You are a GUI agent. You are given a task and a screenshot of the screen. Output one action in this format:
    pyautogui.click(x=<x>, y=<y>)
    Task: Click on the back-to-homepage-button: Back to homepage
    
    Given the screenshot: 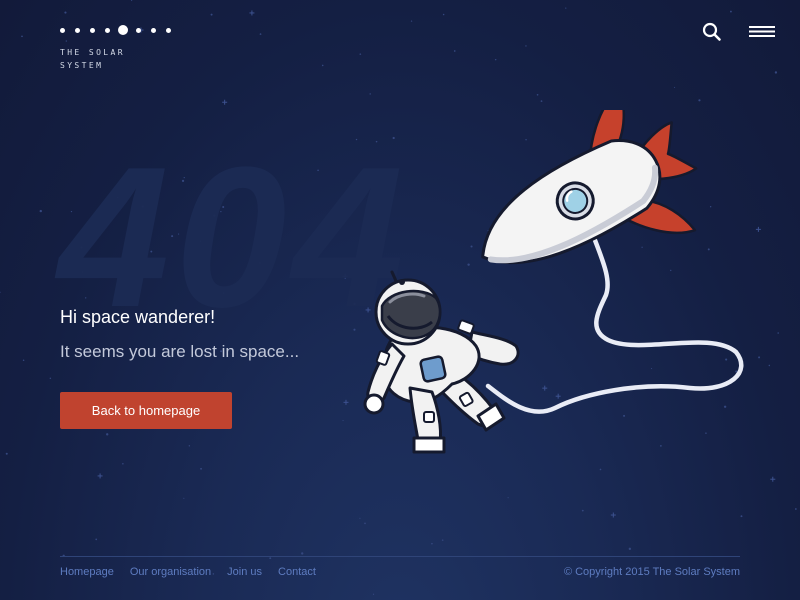 What is the action you would take?
    pyautogui.click(x=146, y=410)
    